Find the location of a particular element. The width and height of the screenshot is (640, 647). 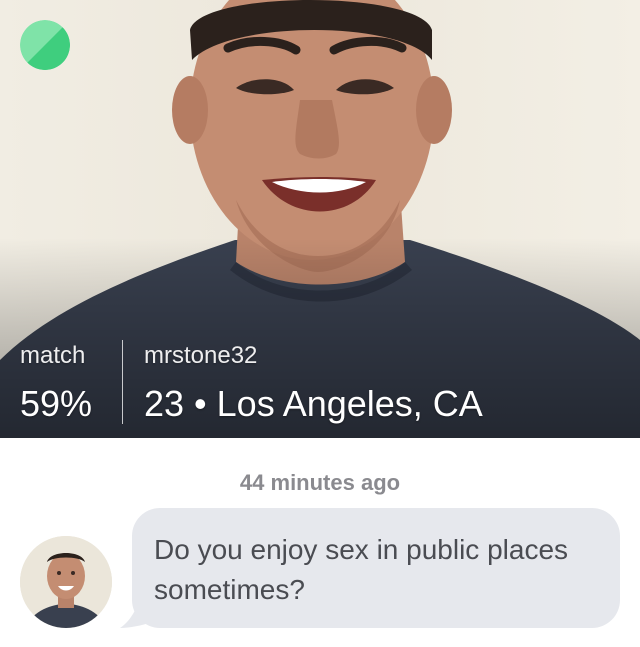

user-info-block: mrstone32 23 • Los Angeles, CA is located at coordinates (313, 384).